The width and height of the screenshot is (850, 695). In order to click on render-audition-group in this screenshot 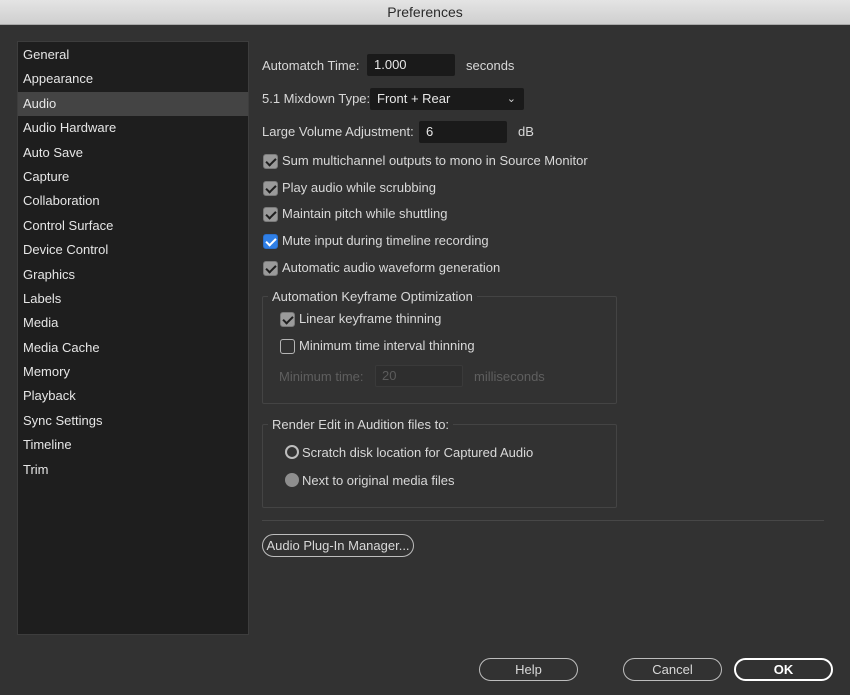, I will do `click(439, 466)`.